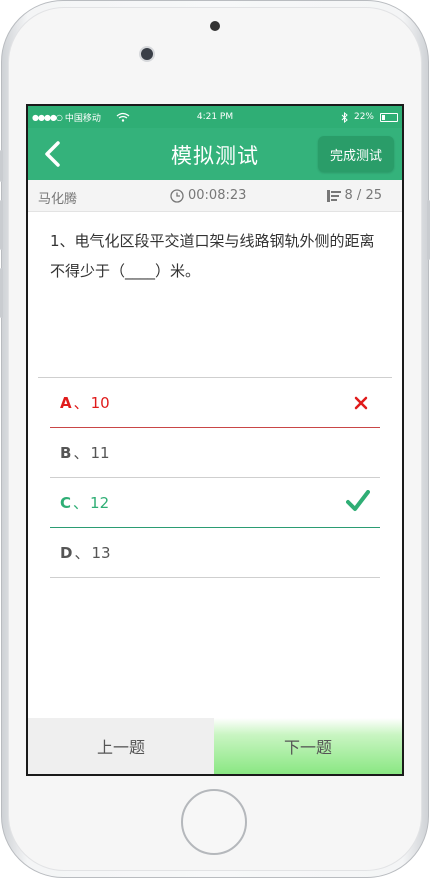 Image resolution: width=430 pixels, height=880 pixels. I want to click on option-d: D 、 13, so click(215, 553).